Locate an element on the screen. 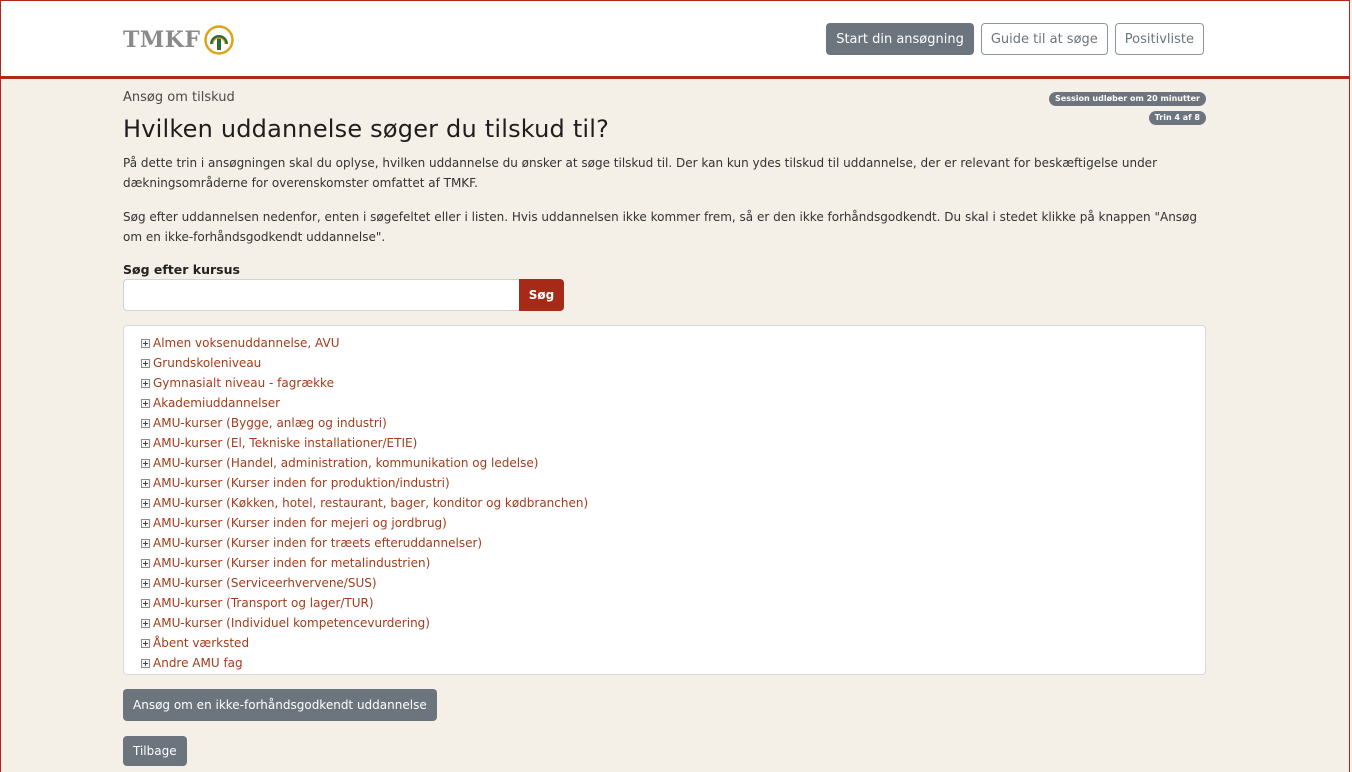 The height and width of the screenshot is (772, 1352). page-title: Hvilken uddannelse søger du tilskud til? is located at coordinates (366, 129).